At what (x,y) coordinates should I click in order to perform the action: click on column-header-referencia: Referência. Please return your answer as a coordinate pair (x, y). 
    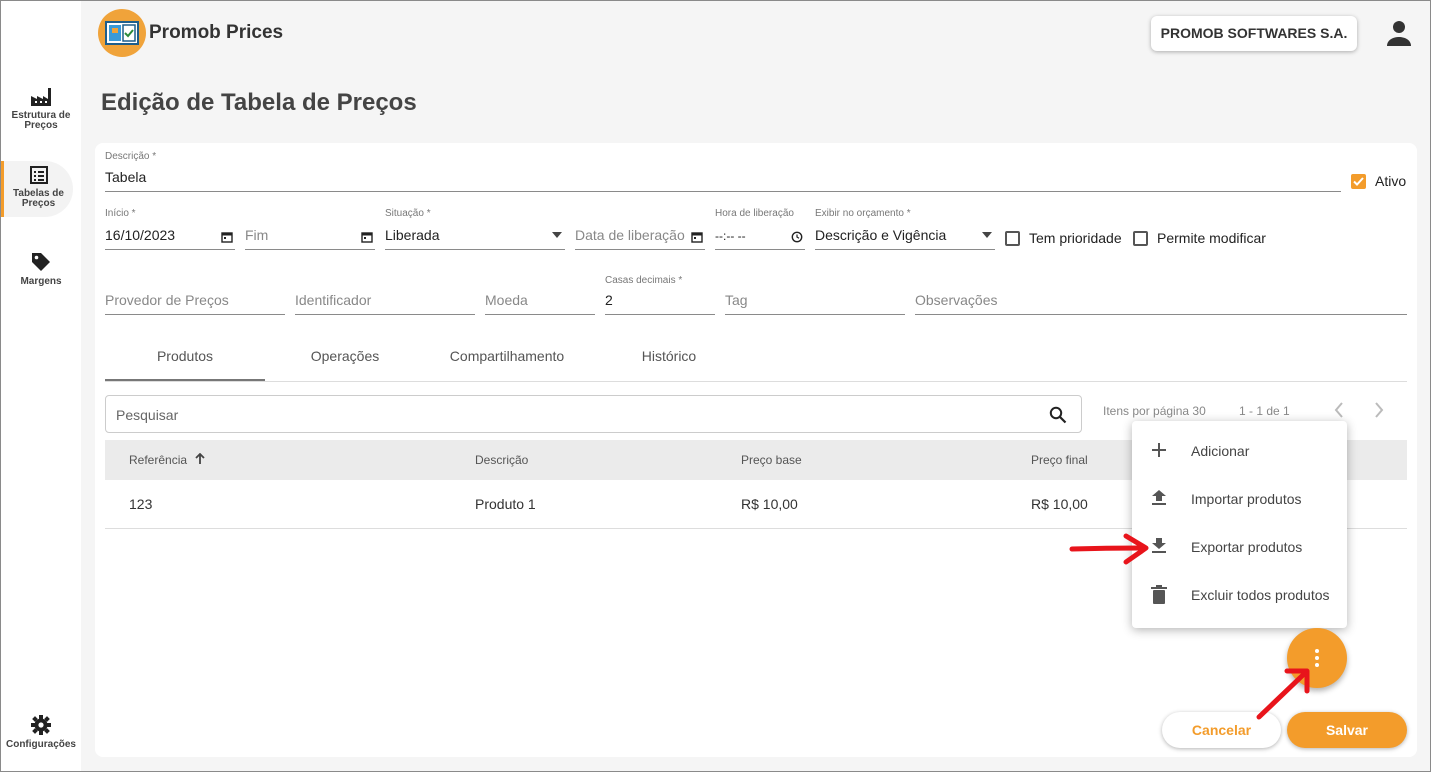
    Looking at the image, I should click on (167, 459).